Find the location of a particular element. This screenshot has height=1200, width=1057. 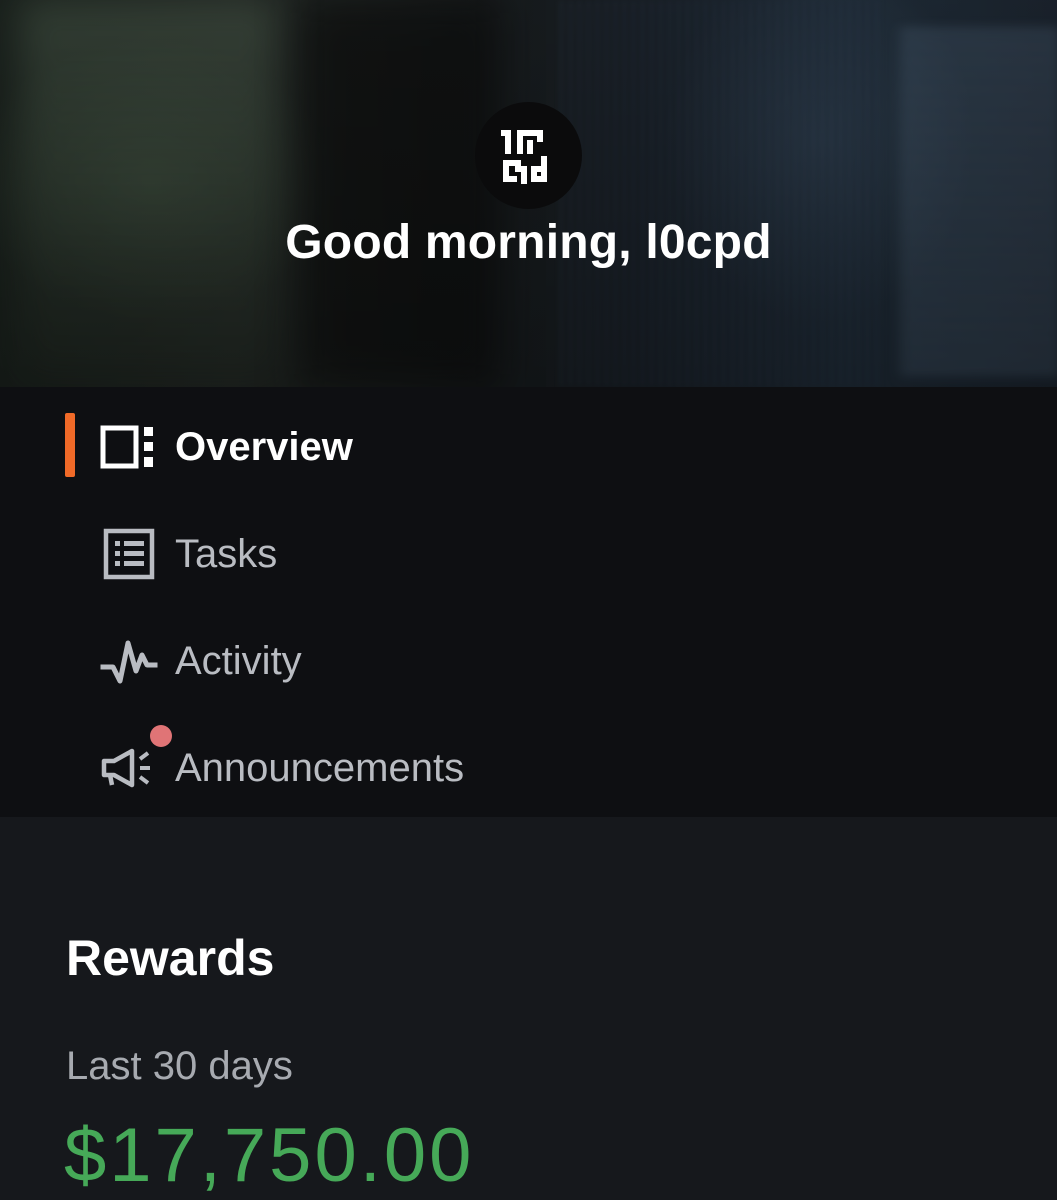

nav-item-label: Overview is located at coordinates (264, 446).